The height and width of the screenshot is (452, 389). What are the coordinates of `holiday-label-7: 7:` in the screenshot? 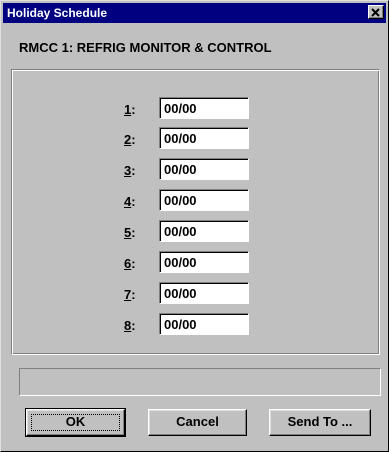 It's located at (130, 294).